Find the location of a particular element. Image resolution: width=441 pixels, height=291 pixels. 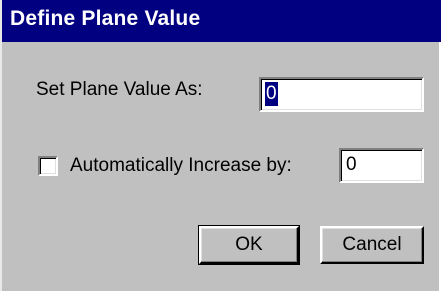

ok-button: OK is located at coordinates (249, 245).